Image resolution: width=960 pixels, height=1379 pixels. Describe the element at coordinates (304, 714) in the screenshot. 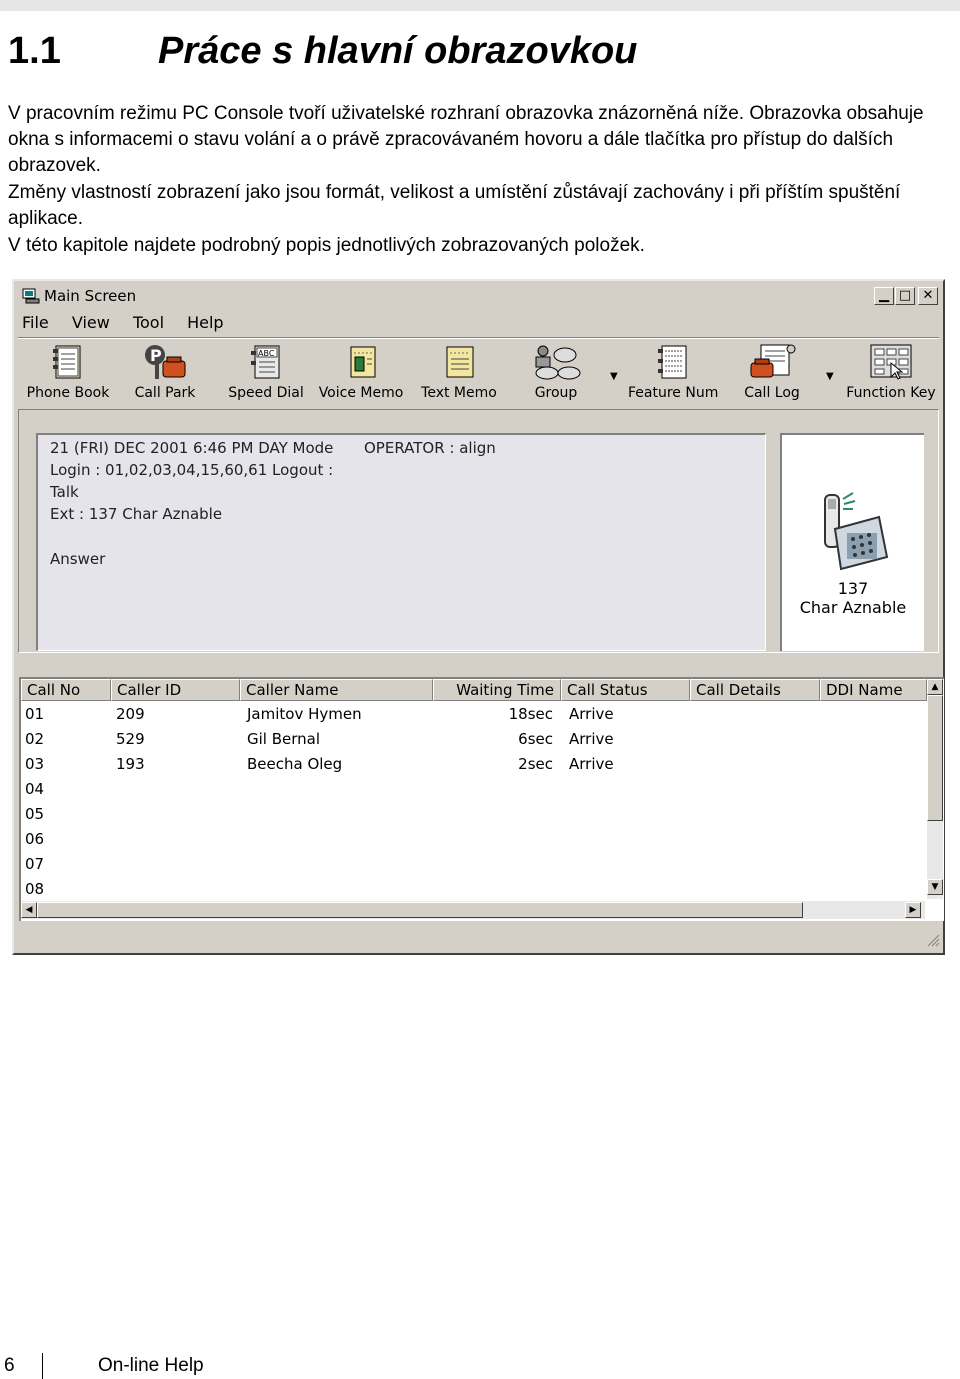

I see `caller-name-cell: Jamitov Hymen` at that location.